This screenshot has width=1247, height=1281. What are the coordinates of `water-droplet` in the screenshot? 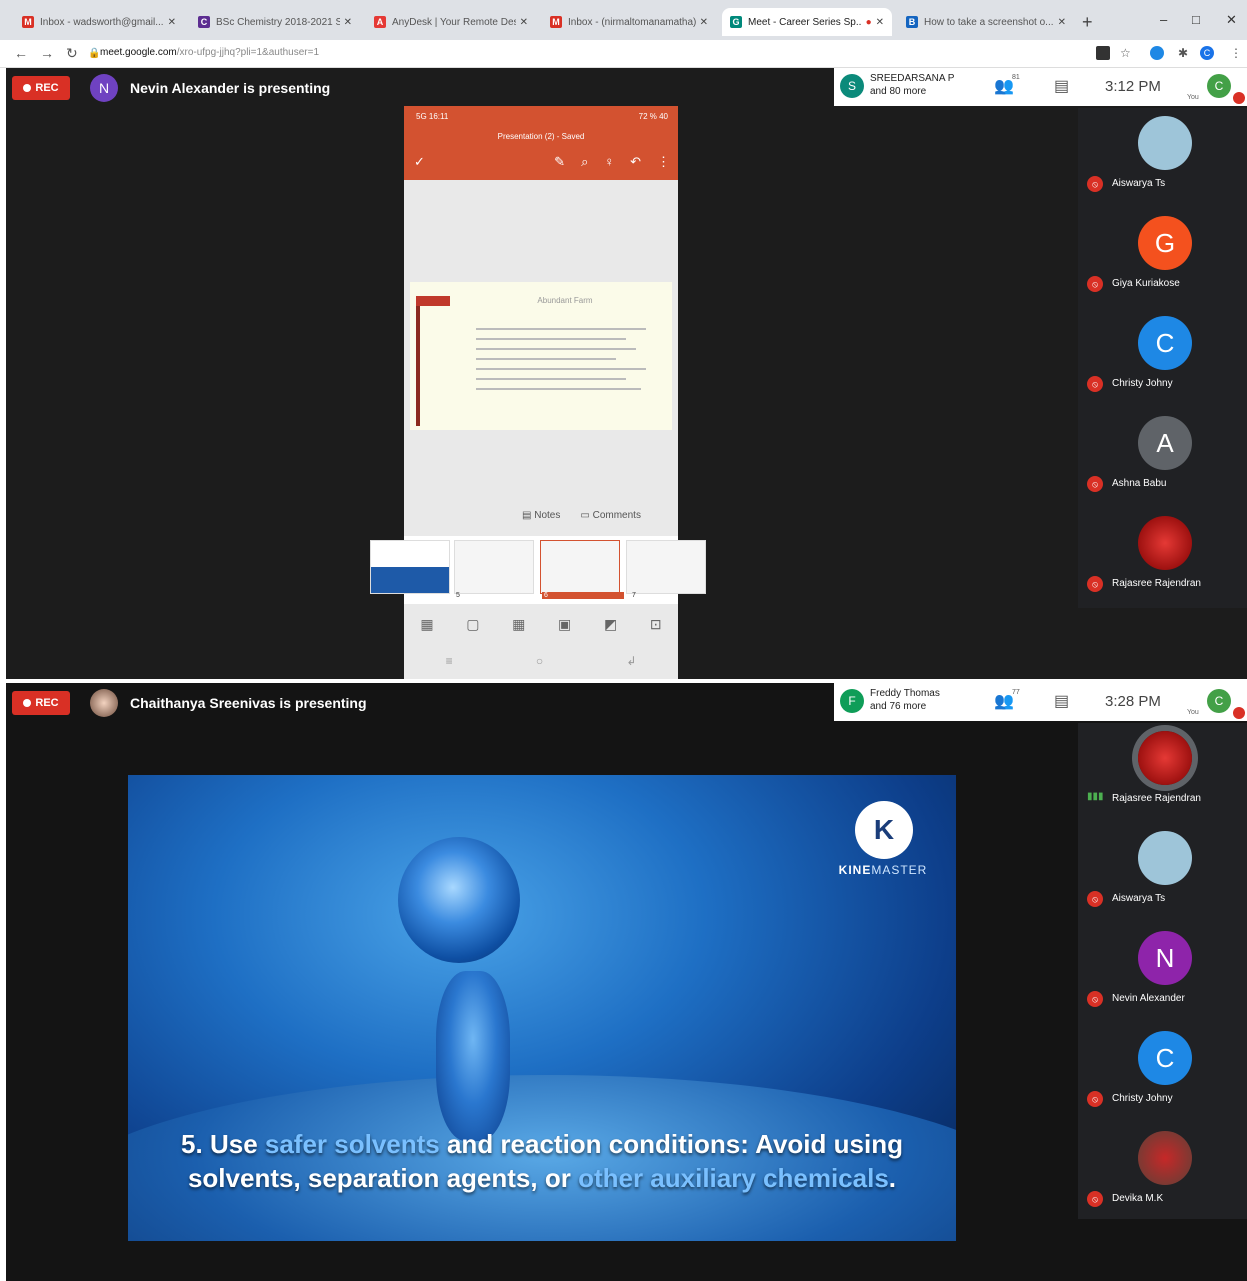 It's located at (459, 900).